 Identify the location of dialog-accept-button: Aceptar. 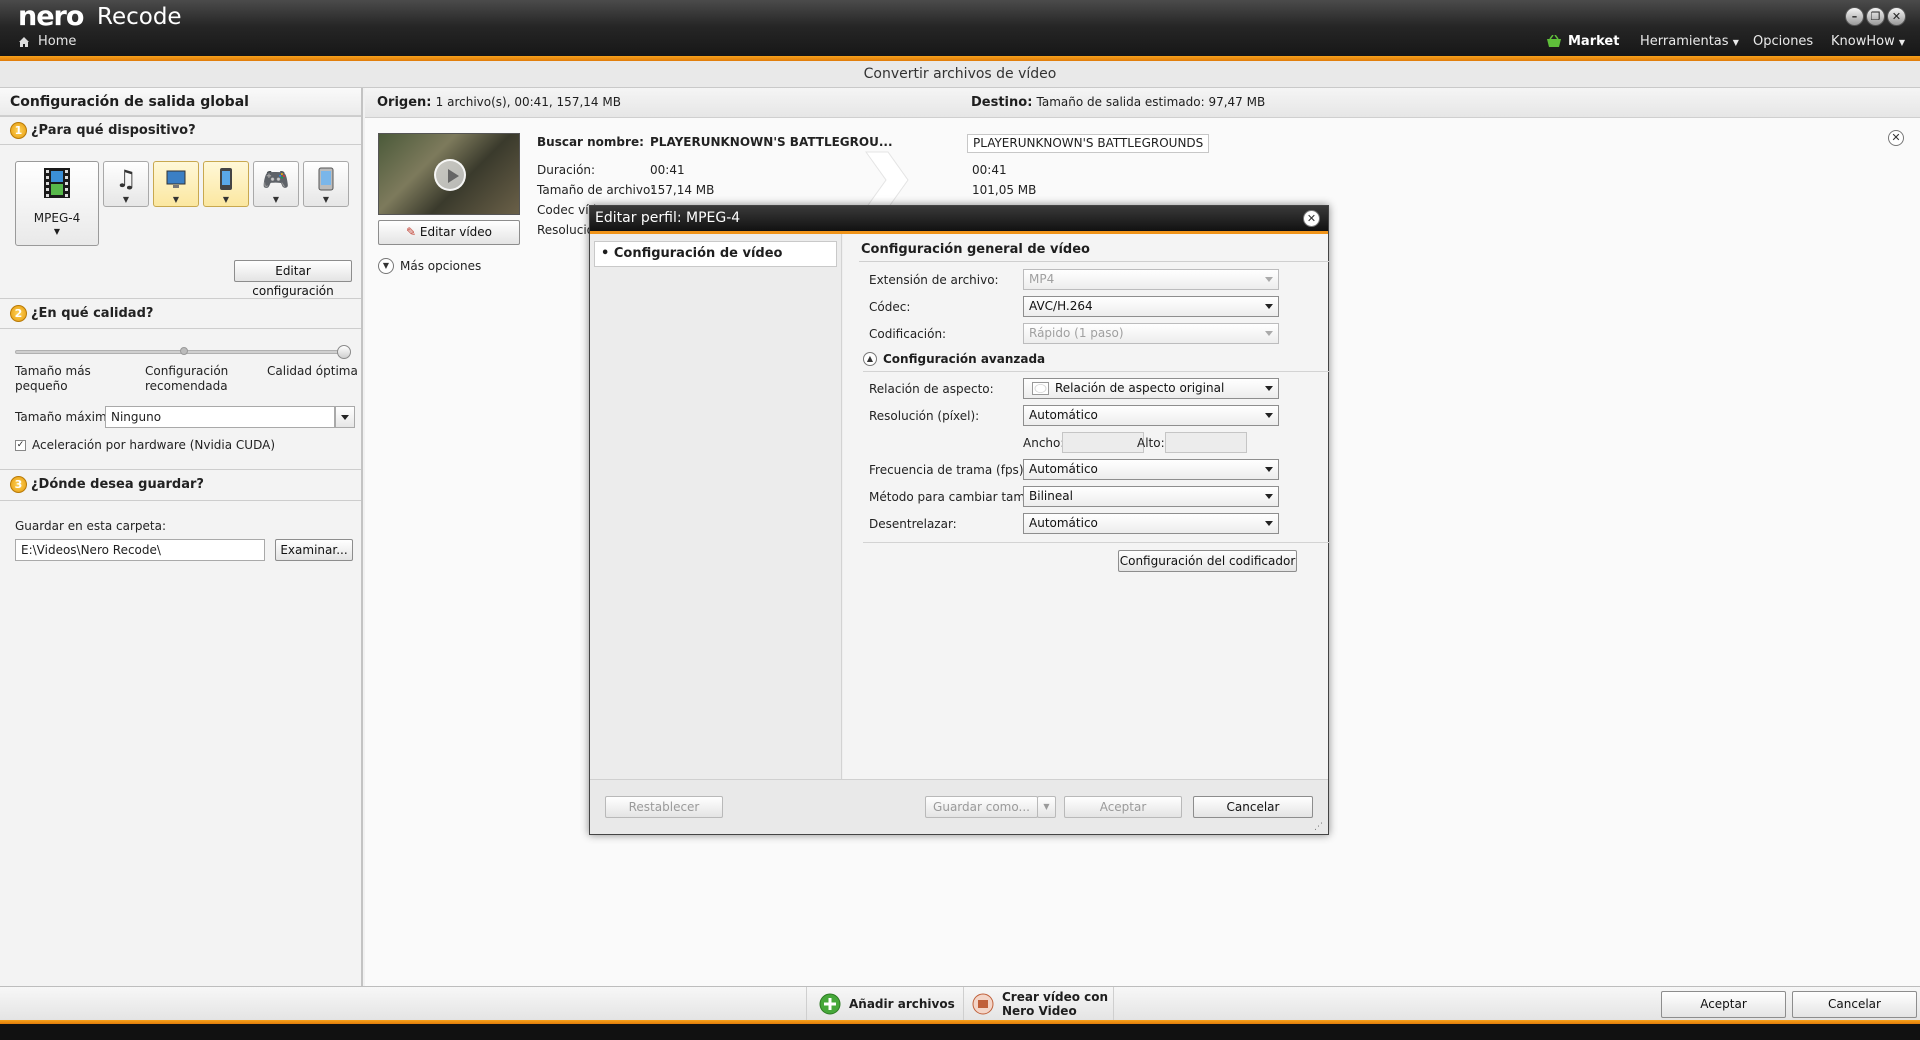
(1123, 807).